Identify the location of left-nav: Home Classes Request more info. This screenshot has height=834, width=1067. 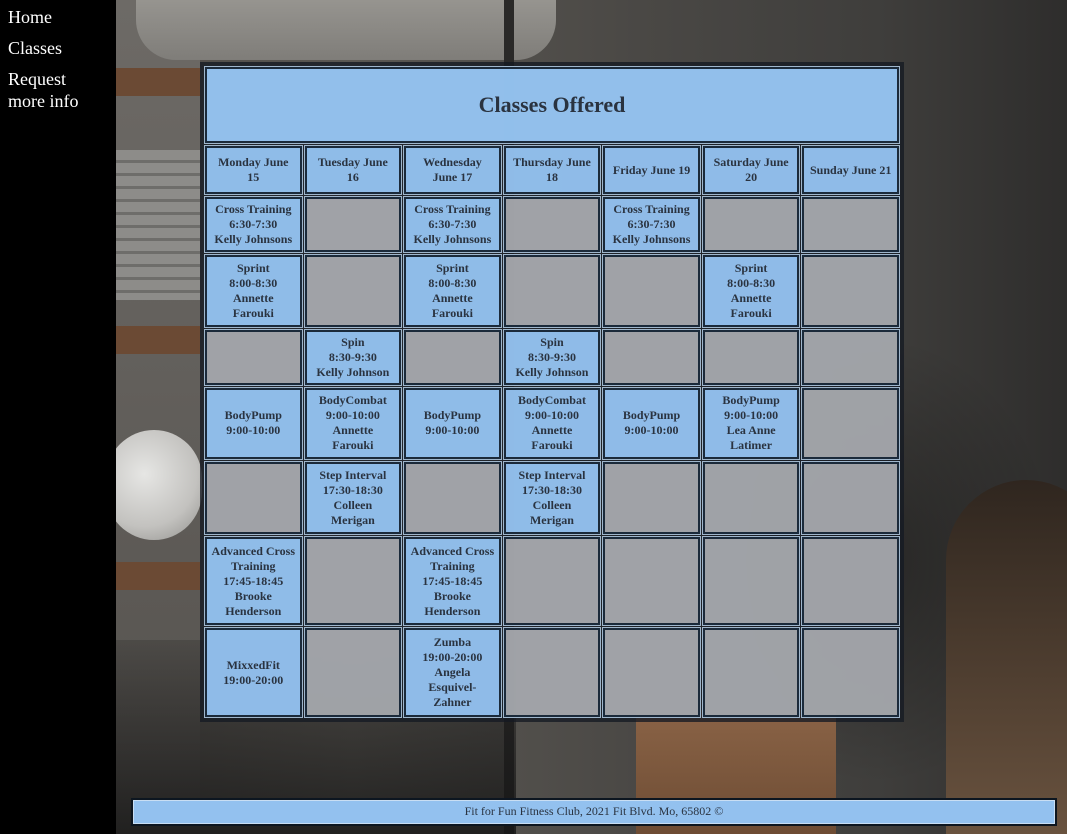
(58, 417).